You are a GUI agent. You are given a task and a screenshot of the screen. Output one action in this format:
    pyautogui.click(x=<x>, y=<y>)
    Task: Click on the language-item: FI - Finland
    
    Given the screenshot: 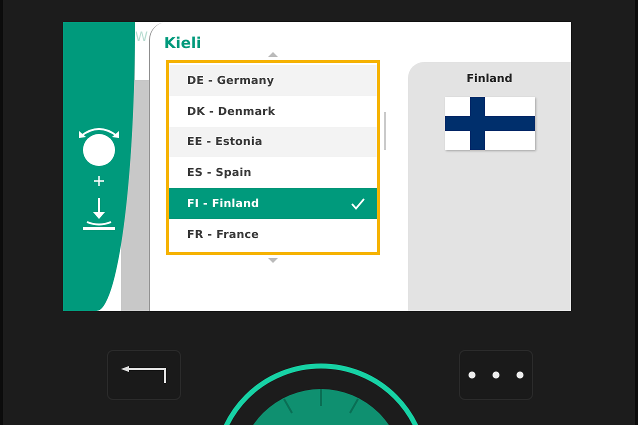 What is the action you would take?
    pyautogui.click(x=273, y=203)
    